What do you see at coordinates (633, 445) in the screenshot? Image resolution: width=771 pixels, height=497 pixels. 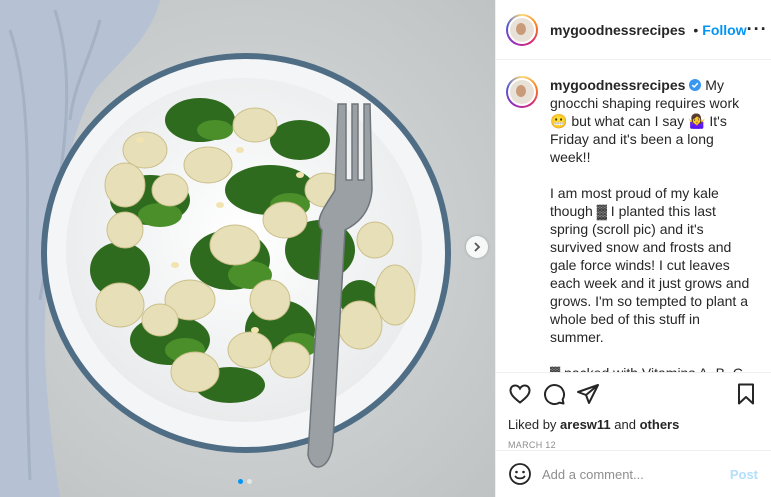 I see `post-date: MARCH 12` at bounding box center [633, 445].